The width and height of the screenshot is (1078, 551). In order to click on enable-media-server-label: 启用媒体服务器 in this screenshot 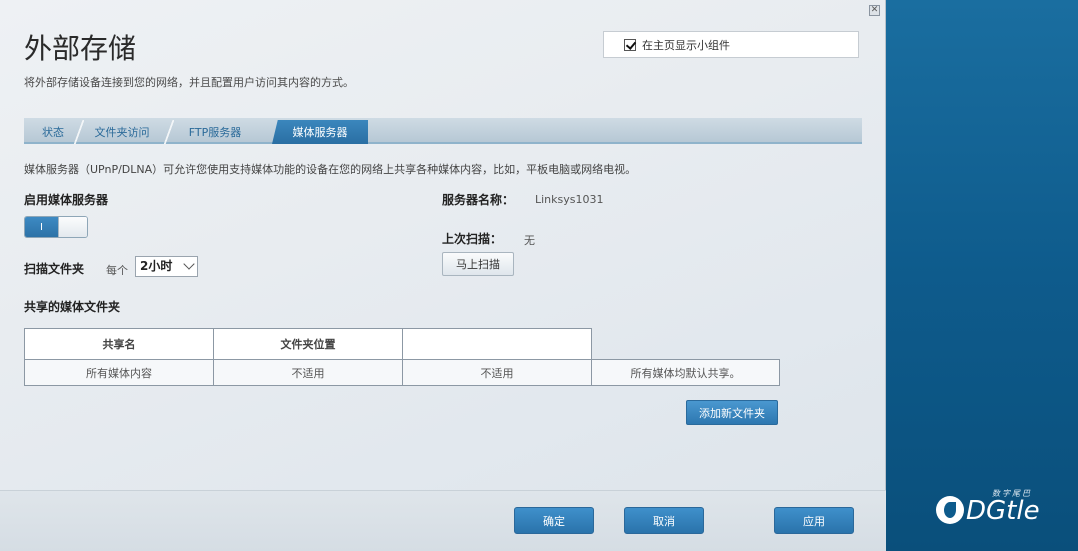, I will do `click(66, 200)`.